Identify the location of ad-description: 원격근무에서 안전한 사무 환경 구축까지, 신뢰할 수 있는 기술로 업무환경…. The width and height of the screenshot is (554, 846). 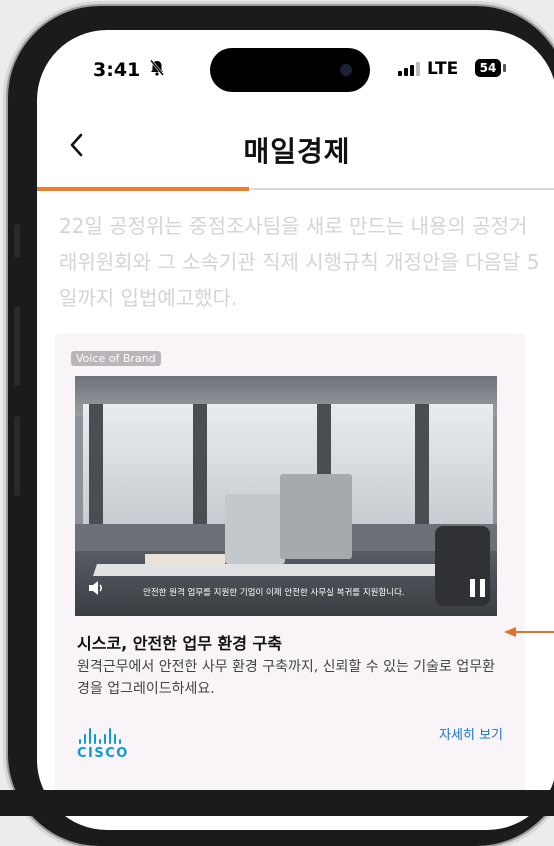
(286, 678).